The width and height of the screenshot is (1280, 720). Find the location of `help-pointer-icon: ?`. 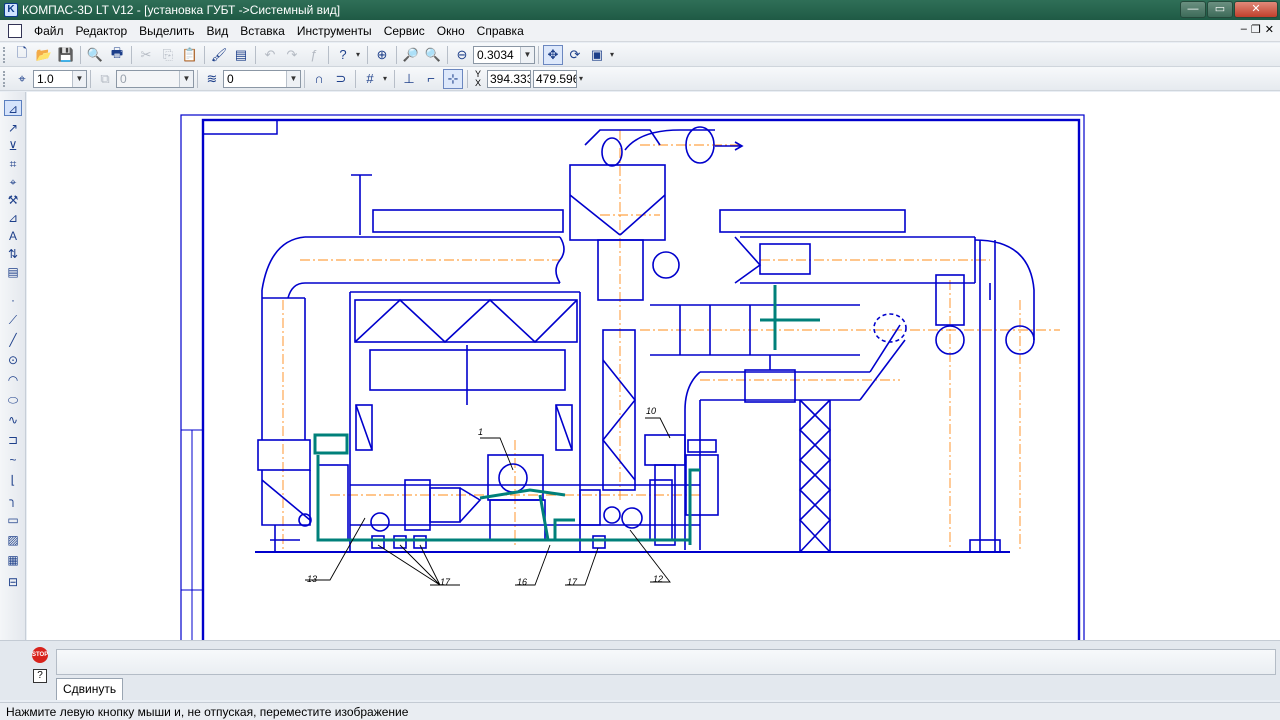

help-pointer-icon: ? is located at coordinates (343, 55).